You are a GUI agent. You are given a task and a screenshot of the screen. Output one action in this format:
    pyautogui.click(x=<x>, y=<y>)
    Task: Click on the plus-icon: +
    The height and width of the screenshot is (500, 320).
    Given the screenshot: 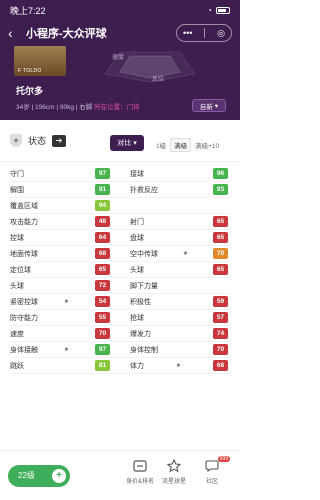 What is the action you would take?
    pyautogui.click(x=59, y=475)
    